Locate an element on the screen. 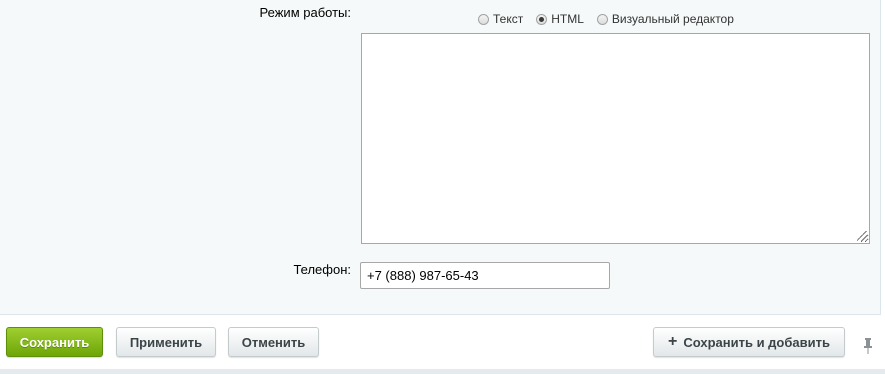  radio-html is located at coordinates (542, 19).